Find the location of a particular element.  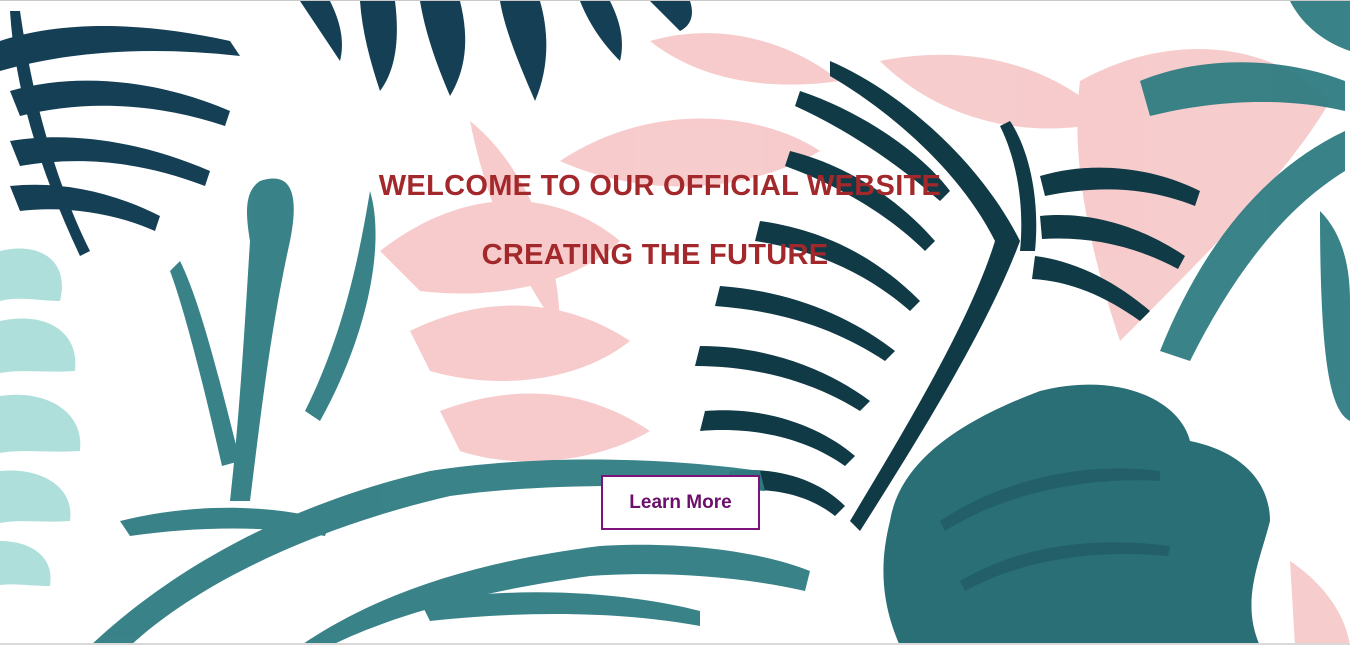

tagline-headline: CREATING THE FUTURE is located at coordinates (655, 255).